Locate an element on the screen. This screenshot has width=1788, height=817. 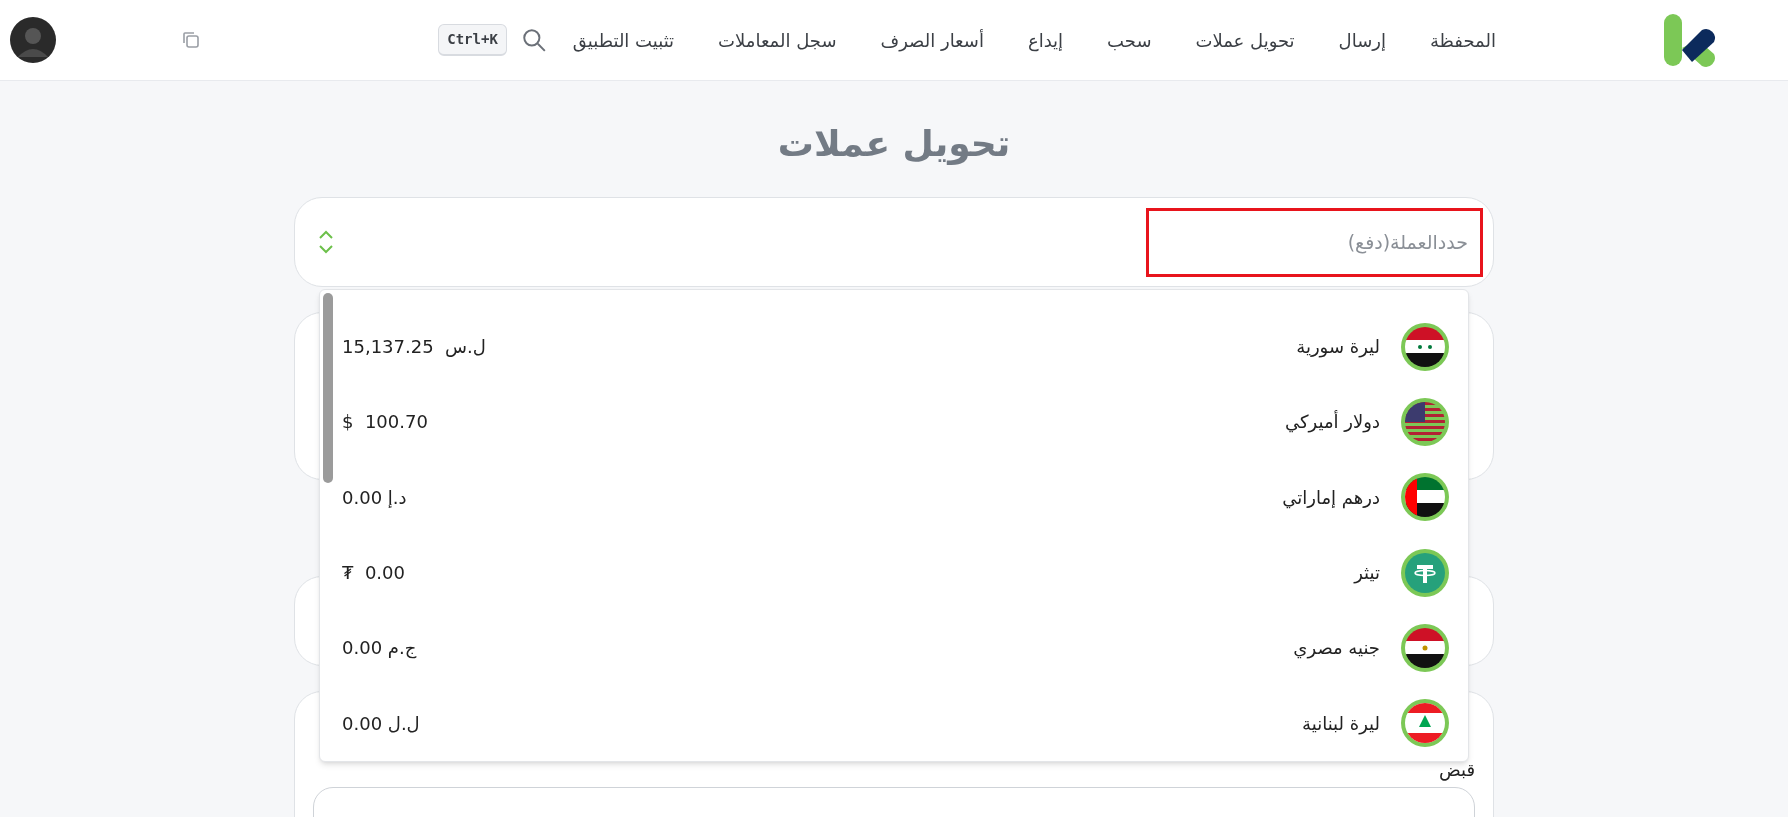
currency-name: جنيه مصري is located at coordinates (1336, 648).